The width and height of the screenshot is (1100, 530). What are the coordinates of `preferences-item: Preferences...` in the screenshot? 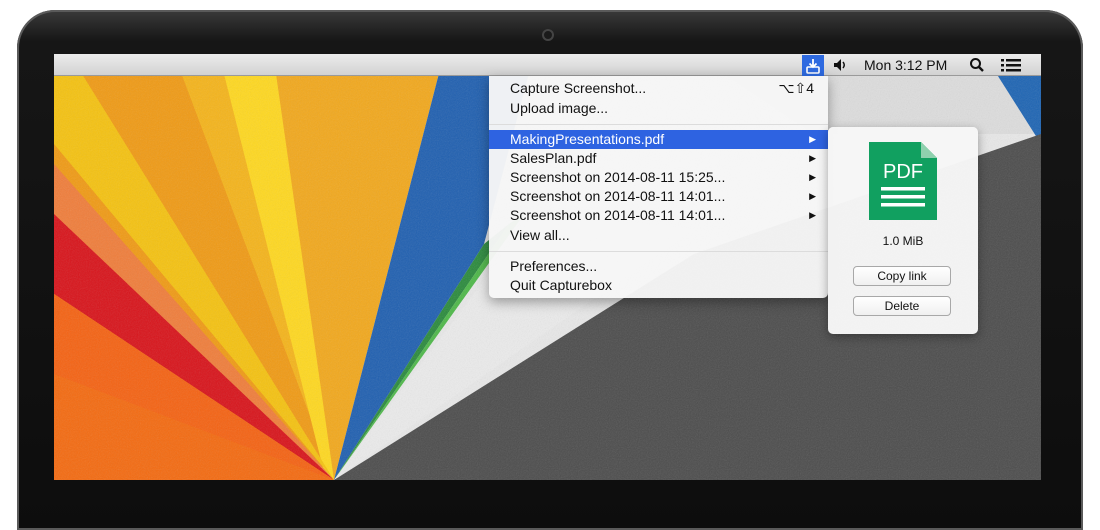 It's located at (658, 266).